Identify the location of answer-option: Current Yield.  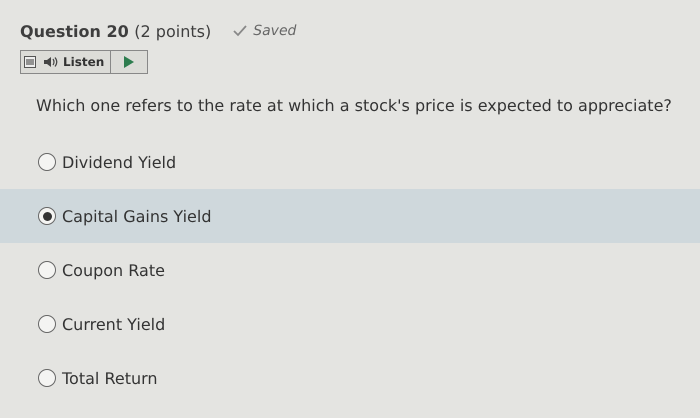
(350, 324).